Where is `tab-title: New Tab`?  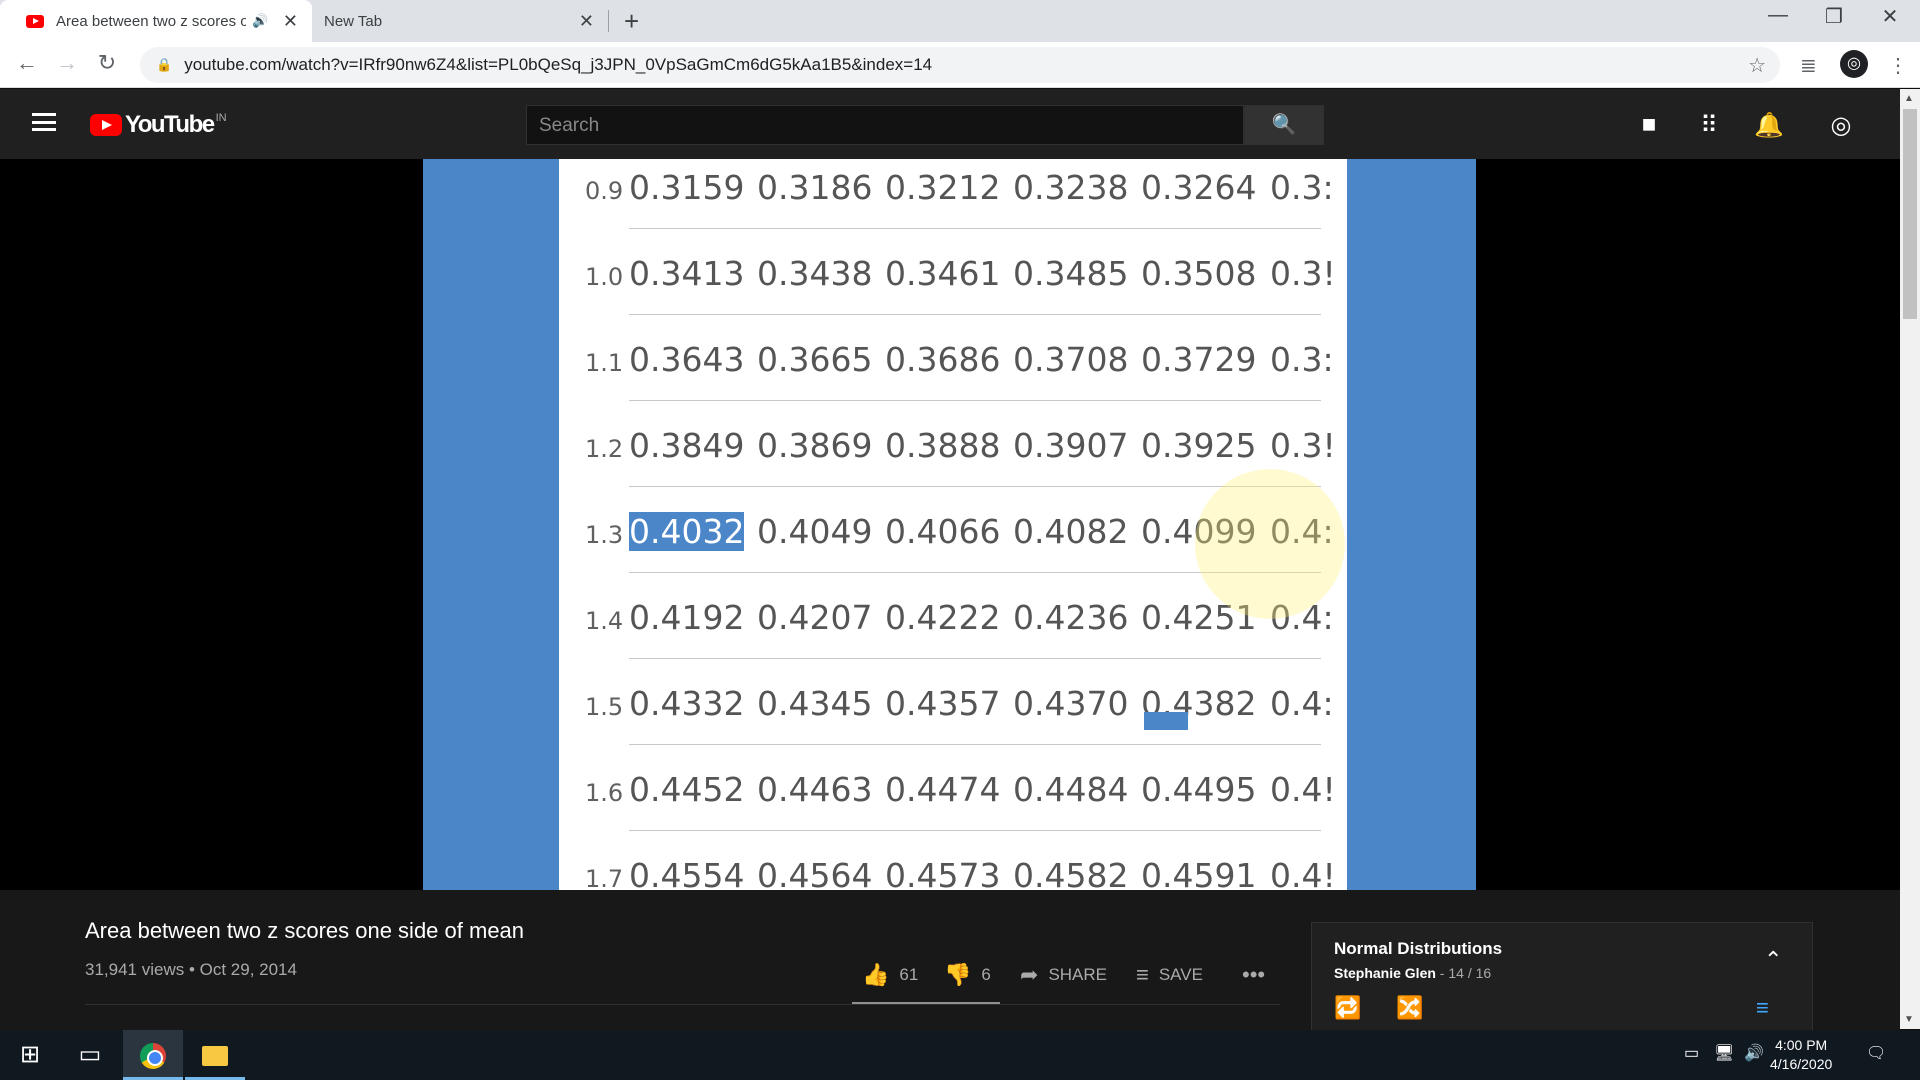 tab-title: New Tab is located at coordinates (353, 21).